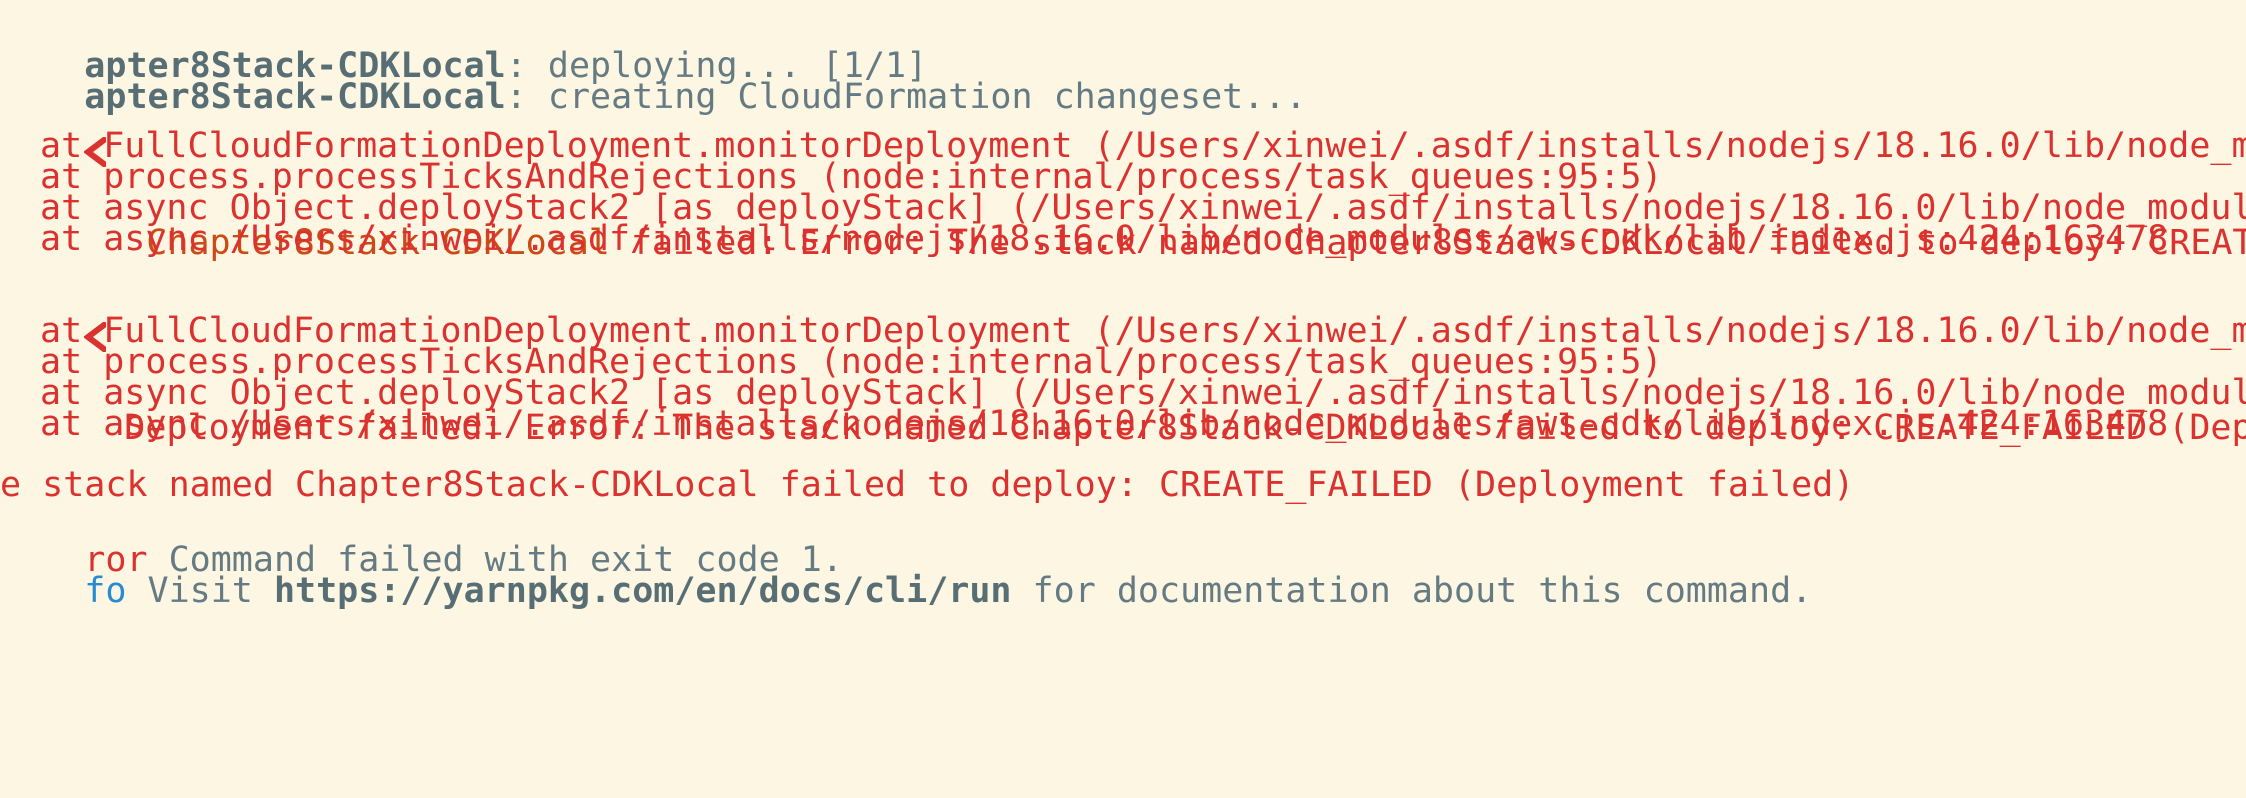  What do you see at coordinates (643, 591) in the screenshot?
I see `docs-link: https://yarnpkg.com/en/docs/cli/run` at bounding box center [643, 591].